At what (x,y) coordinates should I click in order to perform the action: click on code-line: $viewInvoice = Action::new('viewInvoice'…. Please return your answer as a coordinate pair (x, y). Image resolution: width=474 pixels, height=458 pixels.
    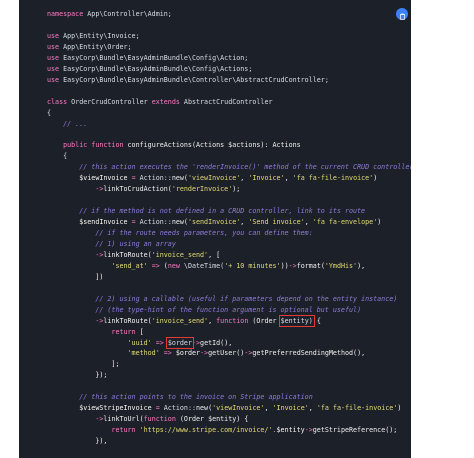
    Looking at the image, I should click on (212, 178).